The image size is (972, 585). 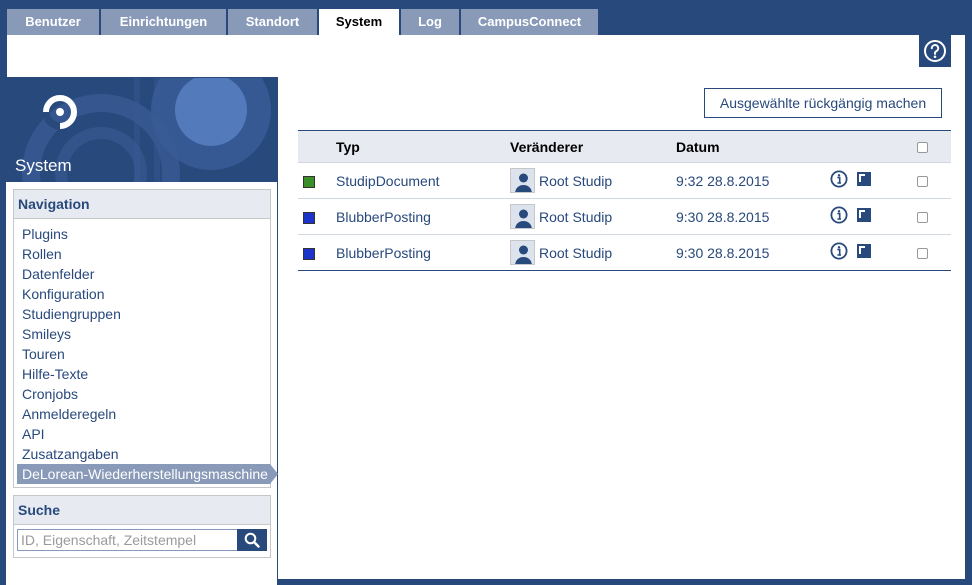 What do you see at coordinates (127, 540) in the screenshot?
I see `search-input` at bounding box center [127, 540].